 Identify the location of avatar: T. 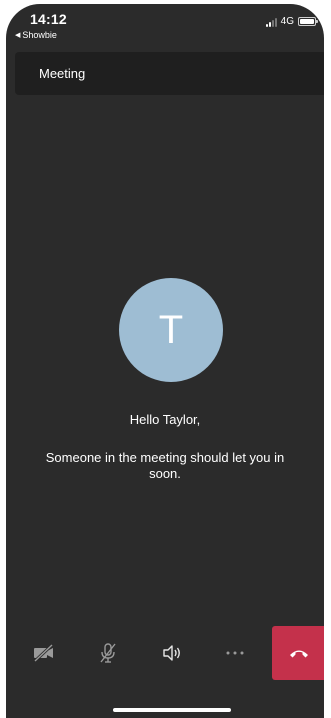
(171, 330).